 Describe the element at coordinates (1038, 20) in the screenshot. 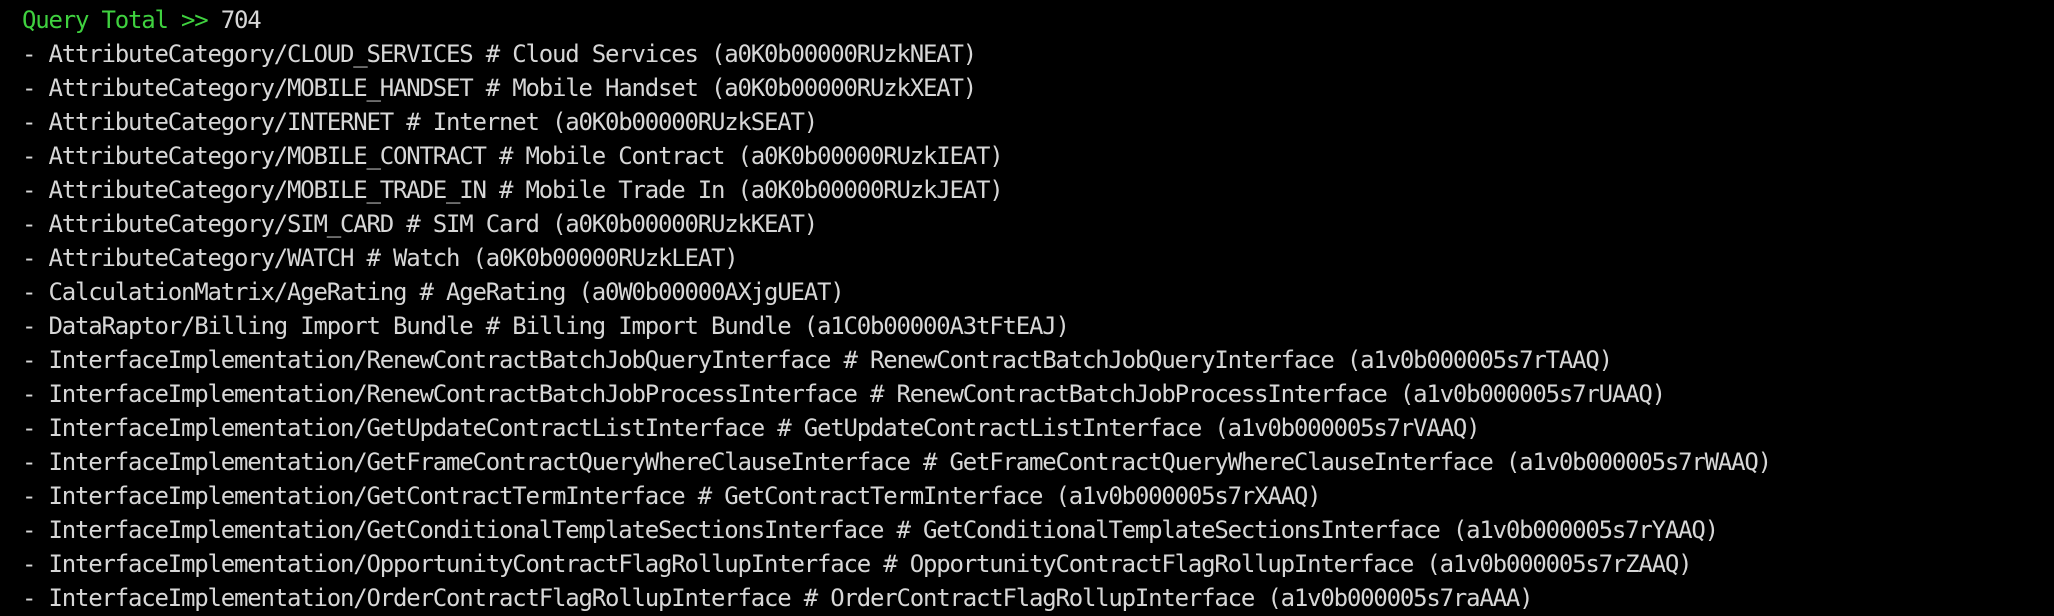

I see `query-total-line: Query Total >> 704` at that location.